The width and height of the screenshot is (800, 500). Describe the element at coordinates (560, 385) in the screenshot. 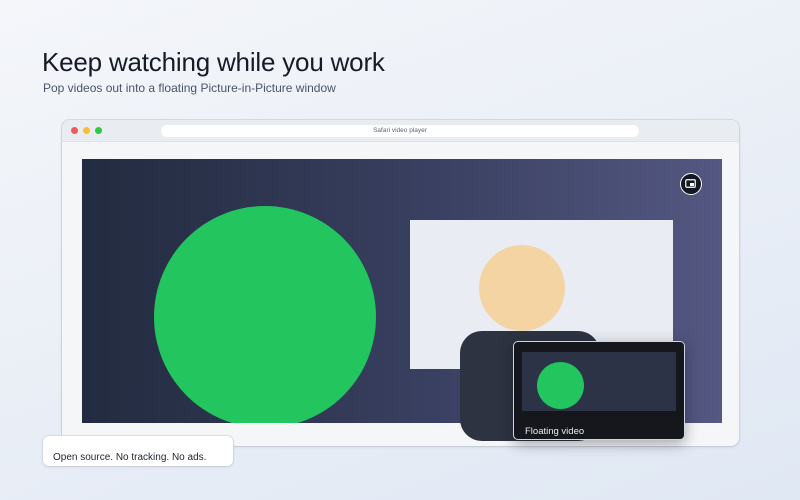

I see `pip-green-circle` at that location.